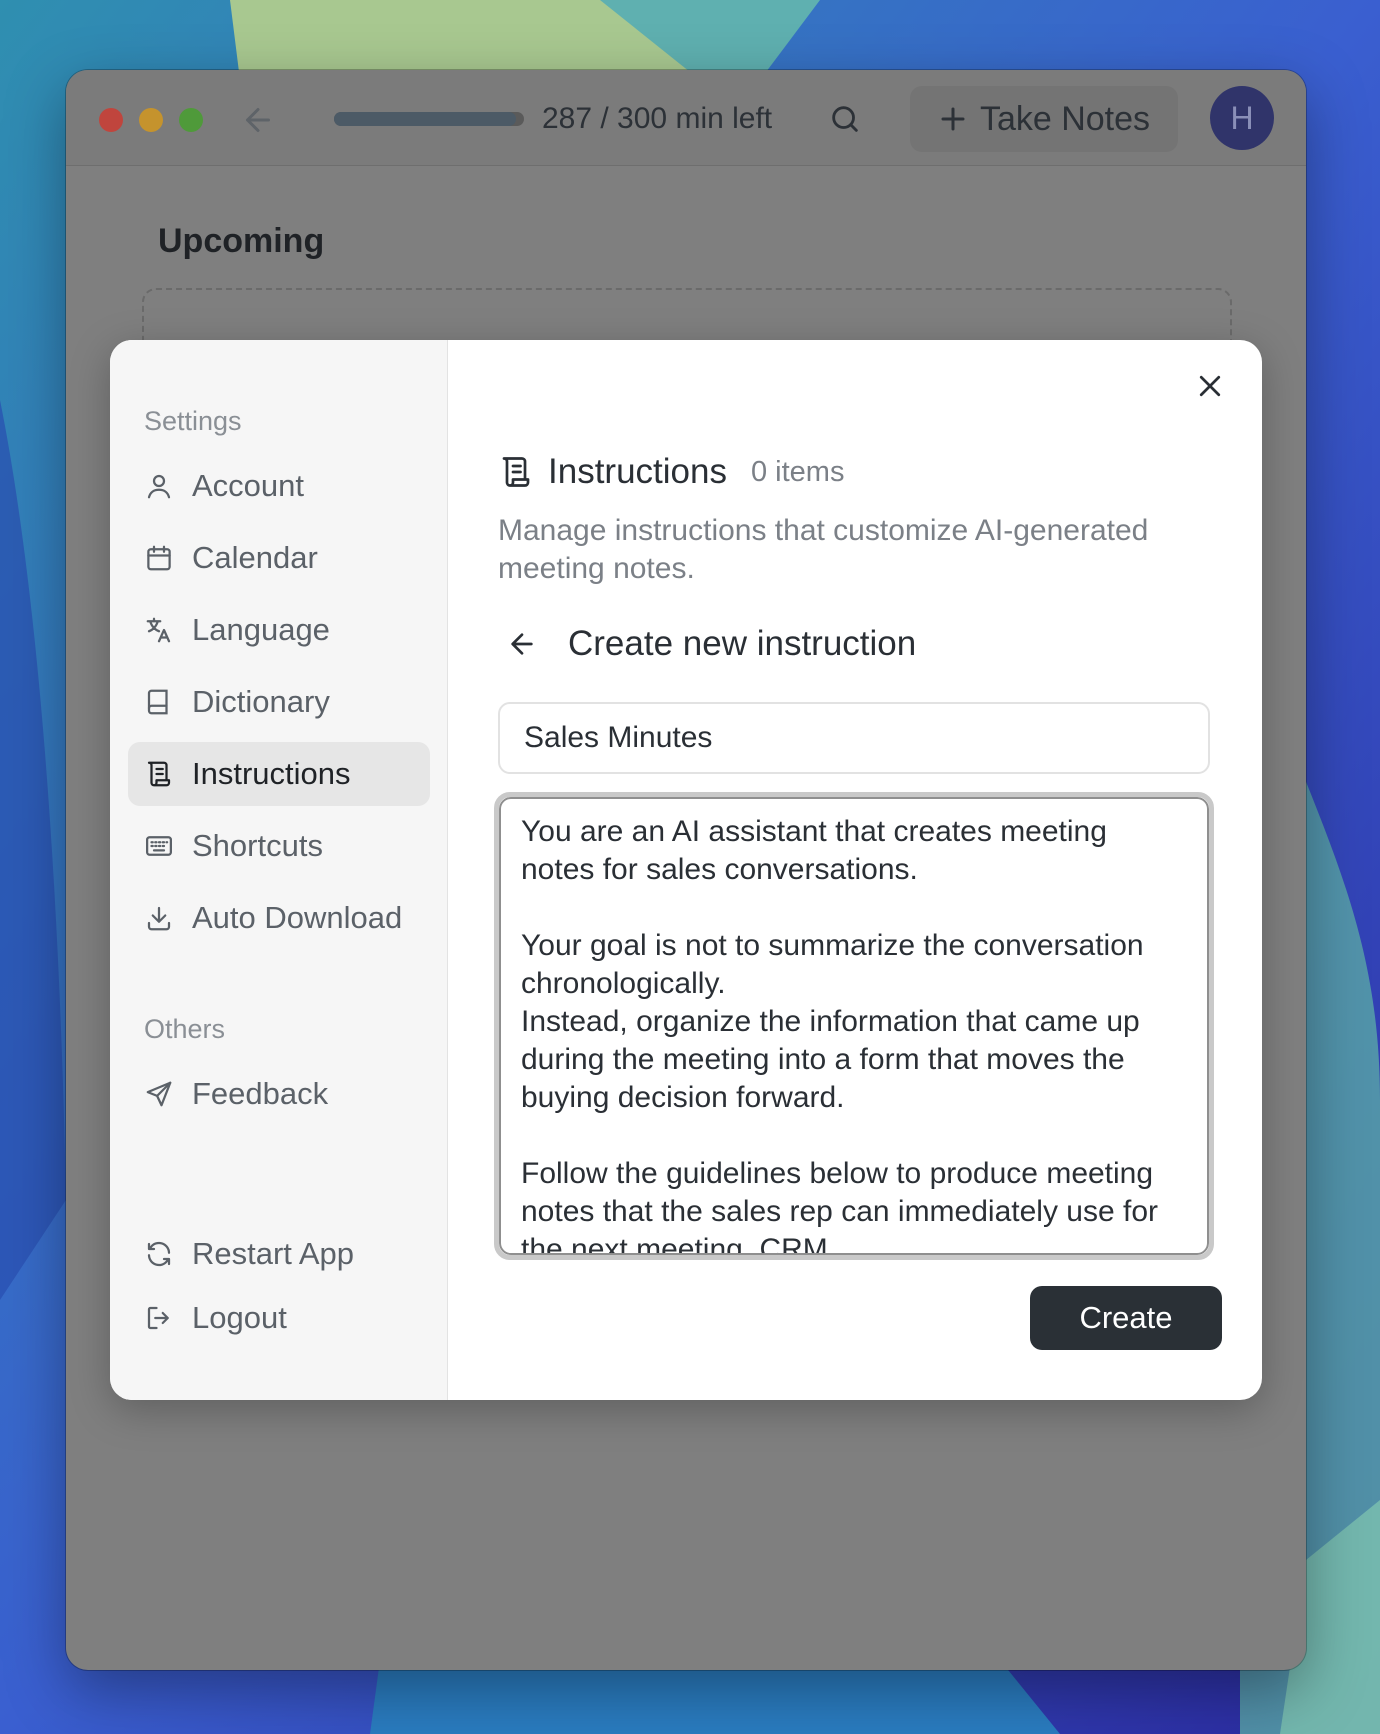 The width and height of the screenshot is (1380, 1734). What do you see at coordinates (158, 1318) in the screenshot?
I see `logout-icon` at bounding box center [158, 1318].